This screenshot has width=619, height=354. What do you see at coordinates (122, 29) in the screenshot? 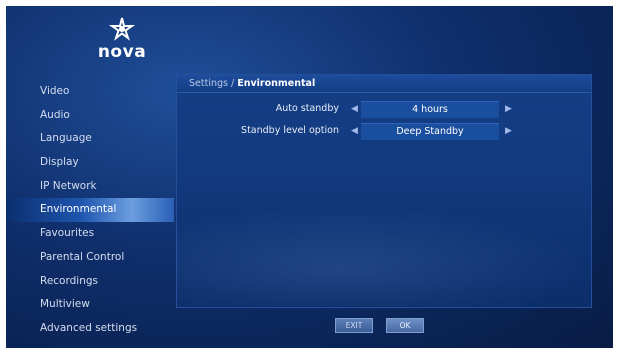
I see `nova-star-logo-icon` at bounding box center [122, 29].